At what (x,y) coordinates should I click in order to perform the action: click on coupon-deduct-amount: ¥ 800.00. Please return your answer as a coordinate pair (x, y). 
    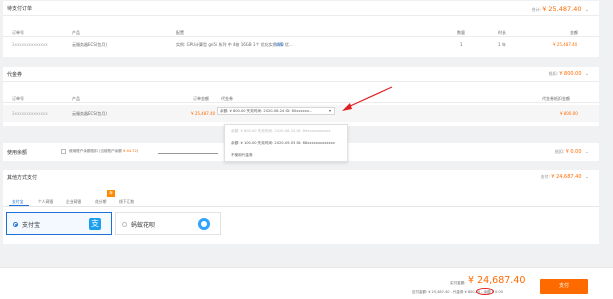
    Looking at the image, I should click on (569, 113).